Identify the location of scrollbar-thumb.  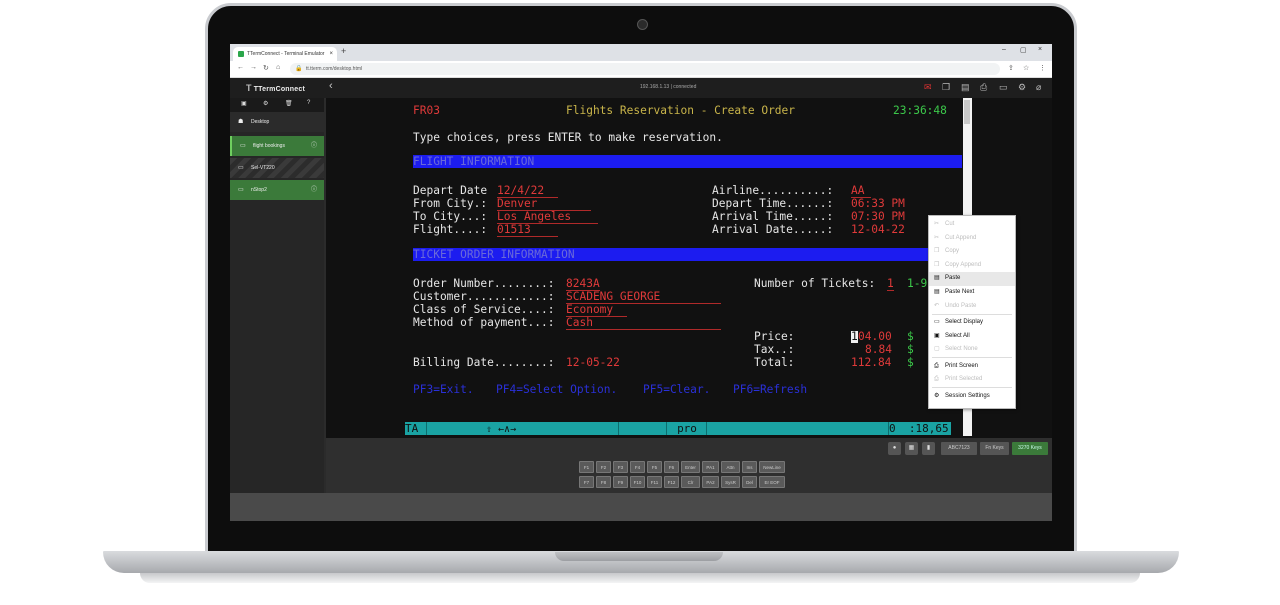
(967, 112).